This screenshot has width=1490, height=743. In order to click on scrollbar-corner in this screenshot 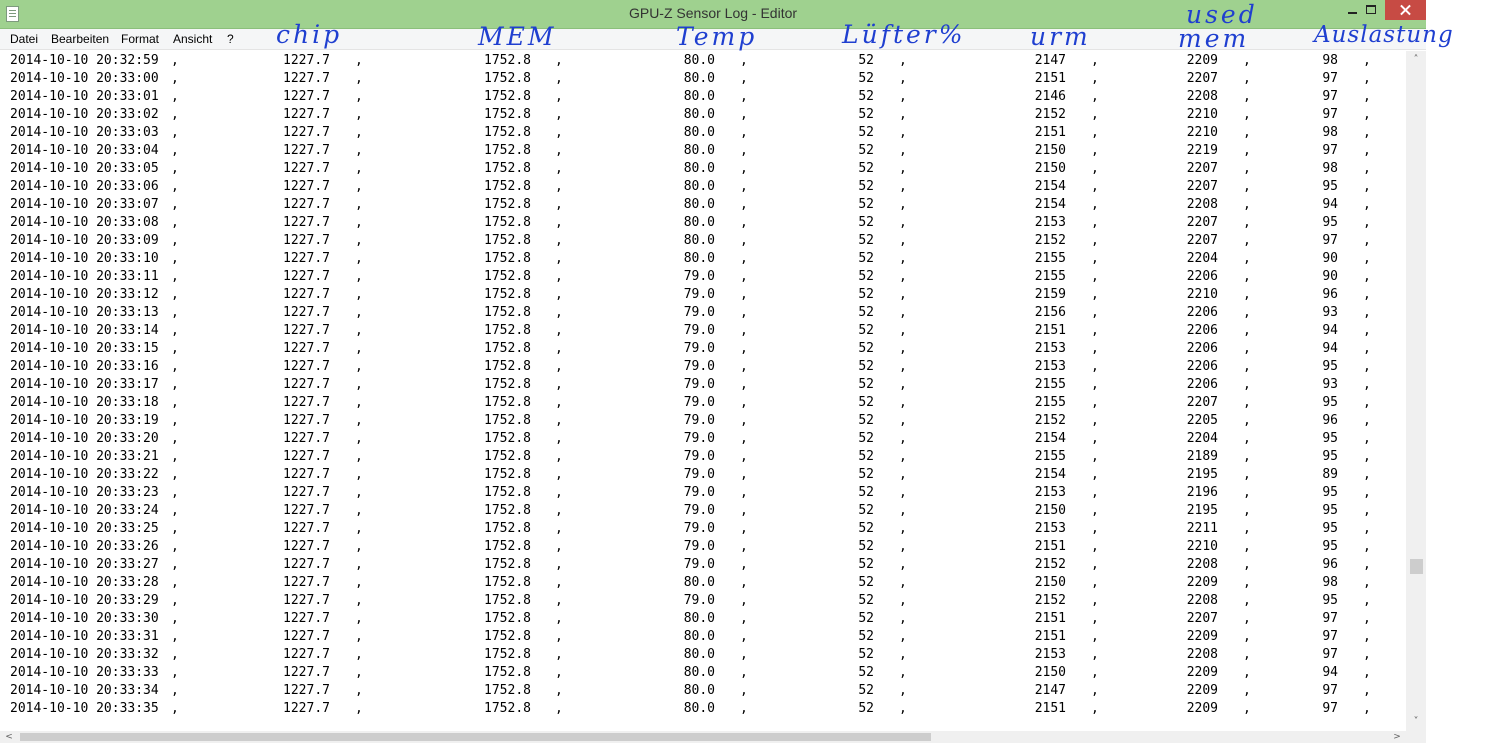, I will do `click(1416, 737)`.